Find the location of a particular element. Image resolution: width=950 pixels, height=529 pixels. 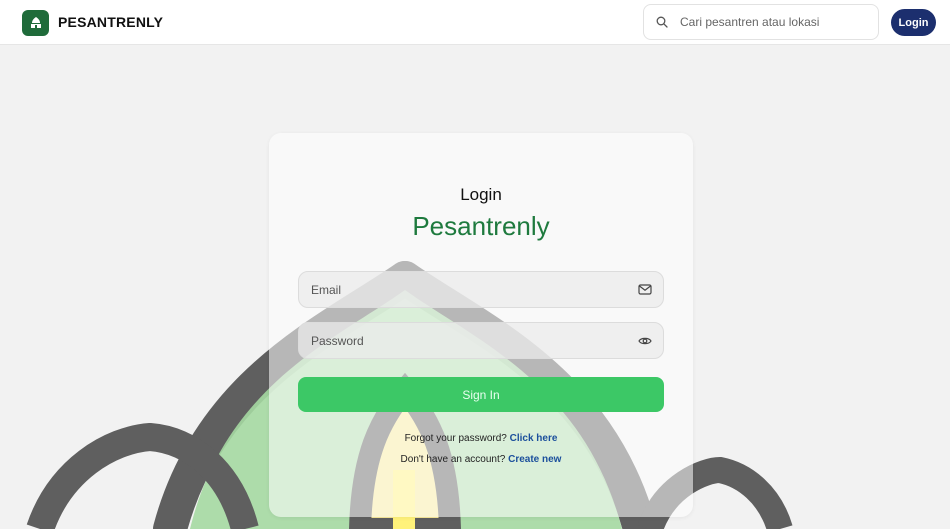

password-input is located at coordinates (474, 340).